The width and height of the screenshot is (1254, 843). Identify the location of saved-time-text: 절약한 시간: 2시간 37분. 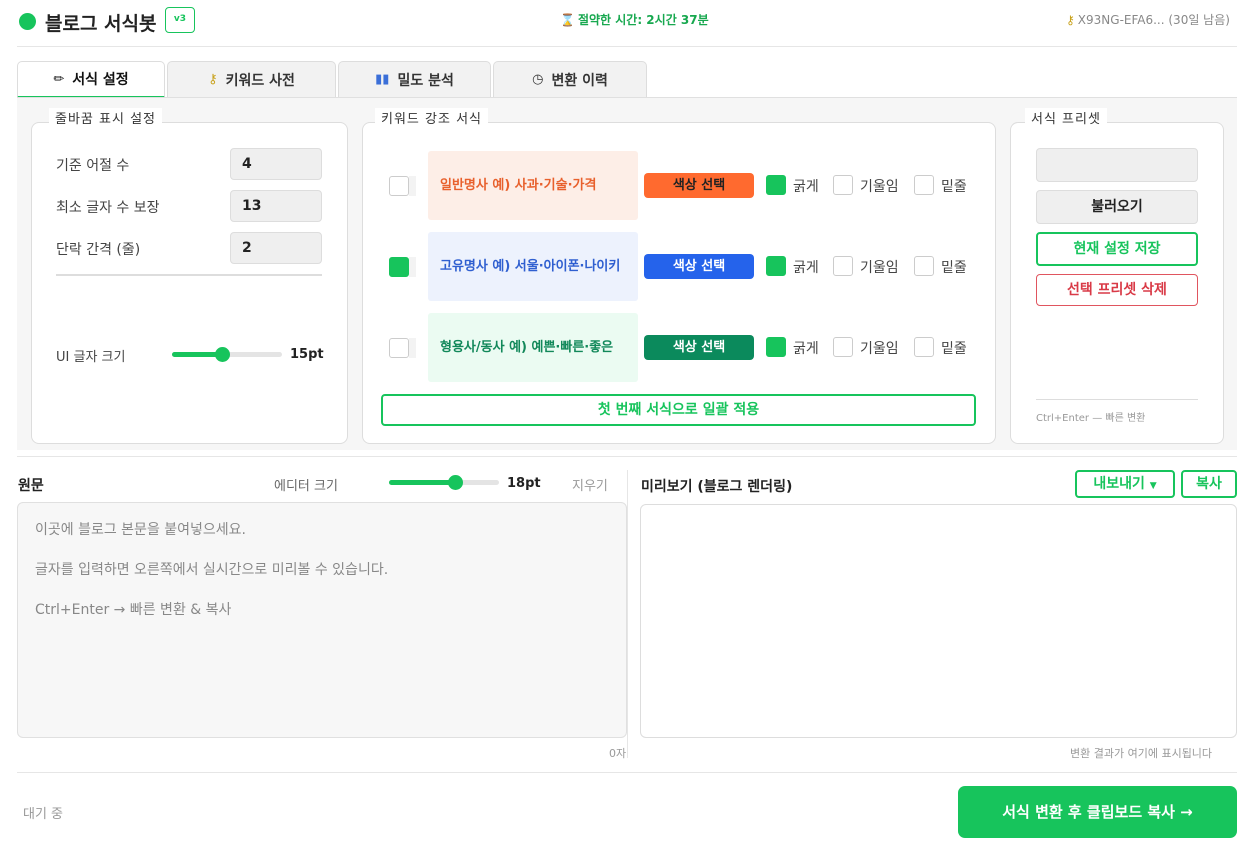
(643, 20).